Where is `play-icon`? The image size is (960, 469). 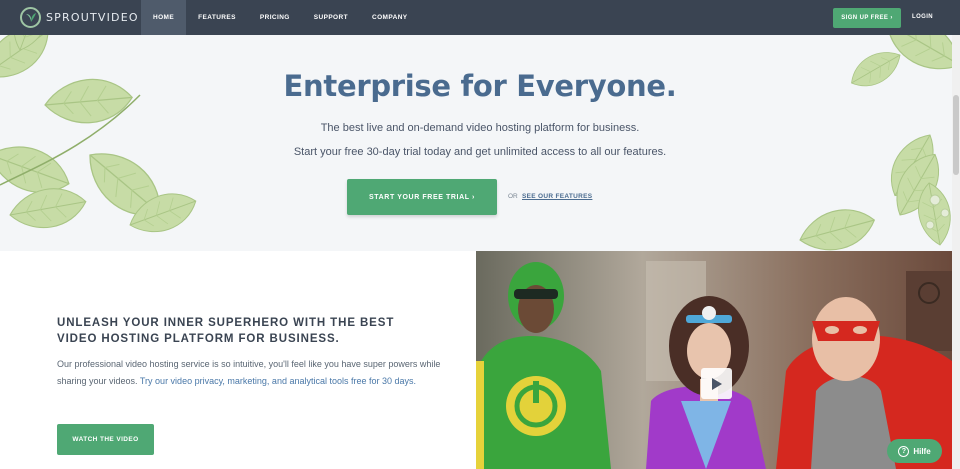 play-icon is located at coordinates (716, 383).